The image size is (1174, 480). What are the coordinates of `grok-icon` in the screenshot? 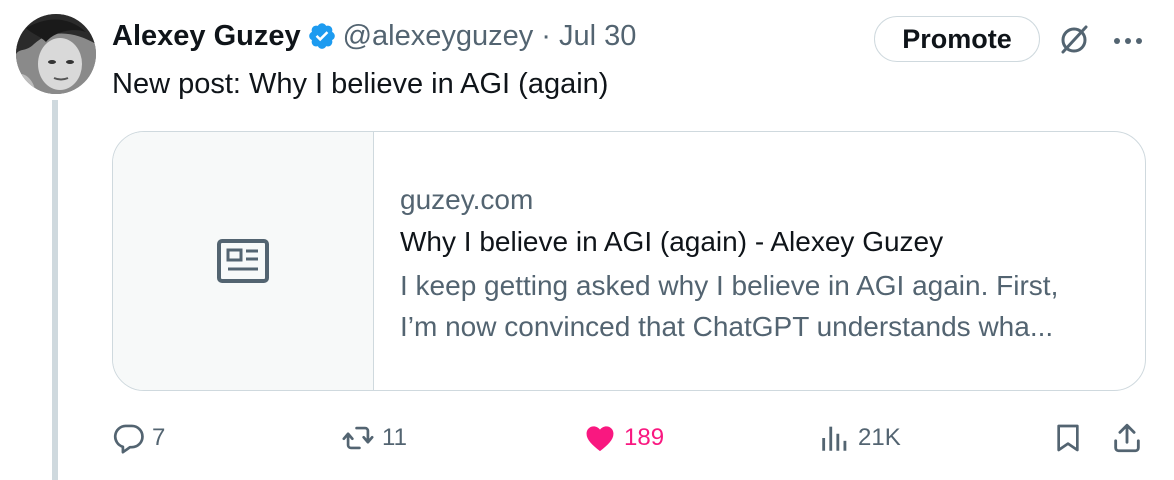 It's located at (1074, 40).